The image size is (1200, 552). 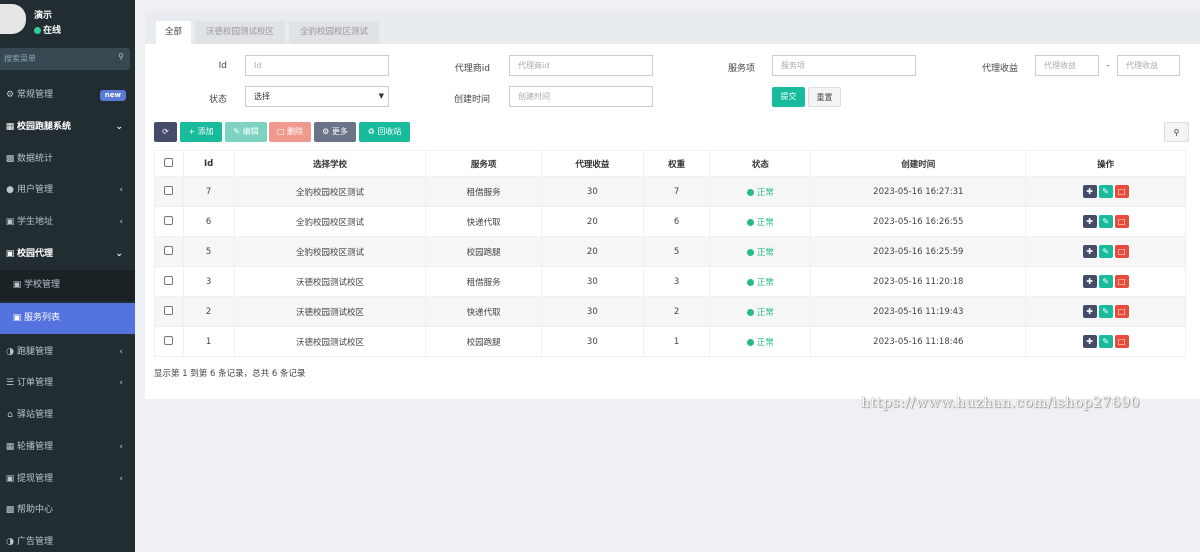 What do you see at coordinates (67, 254) in the screenshot?
I see `sidebar-item-campus-agent: ▣ 校园代理 ⌄` at bounding box center [67, 254].